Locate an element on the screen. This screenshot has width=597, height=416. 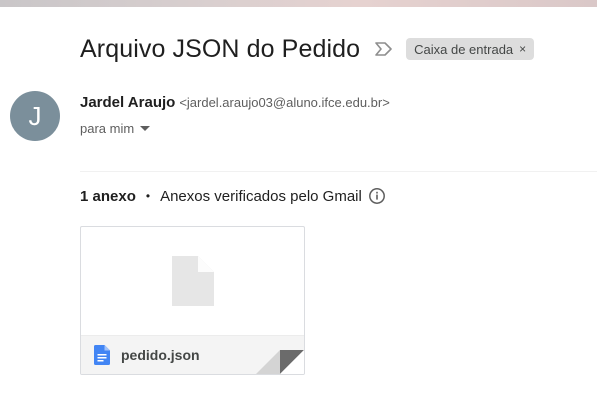
sender-name: Jardel Araujo is located at coordinates (127, 102).